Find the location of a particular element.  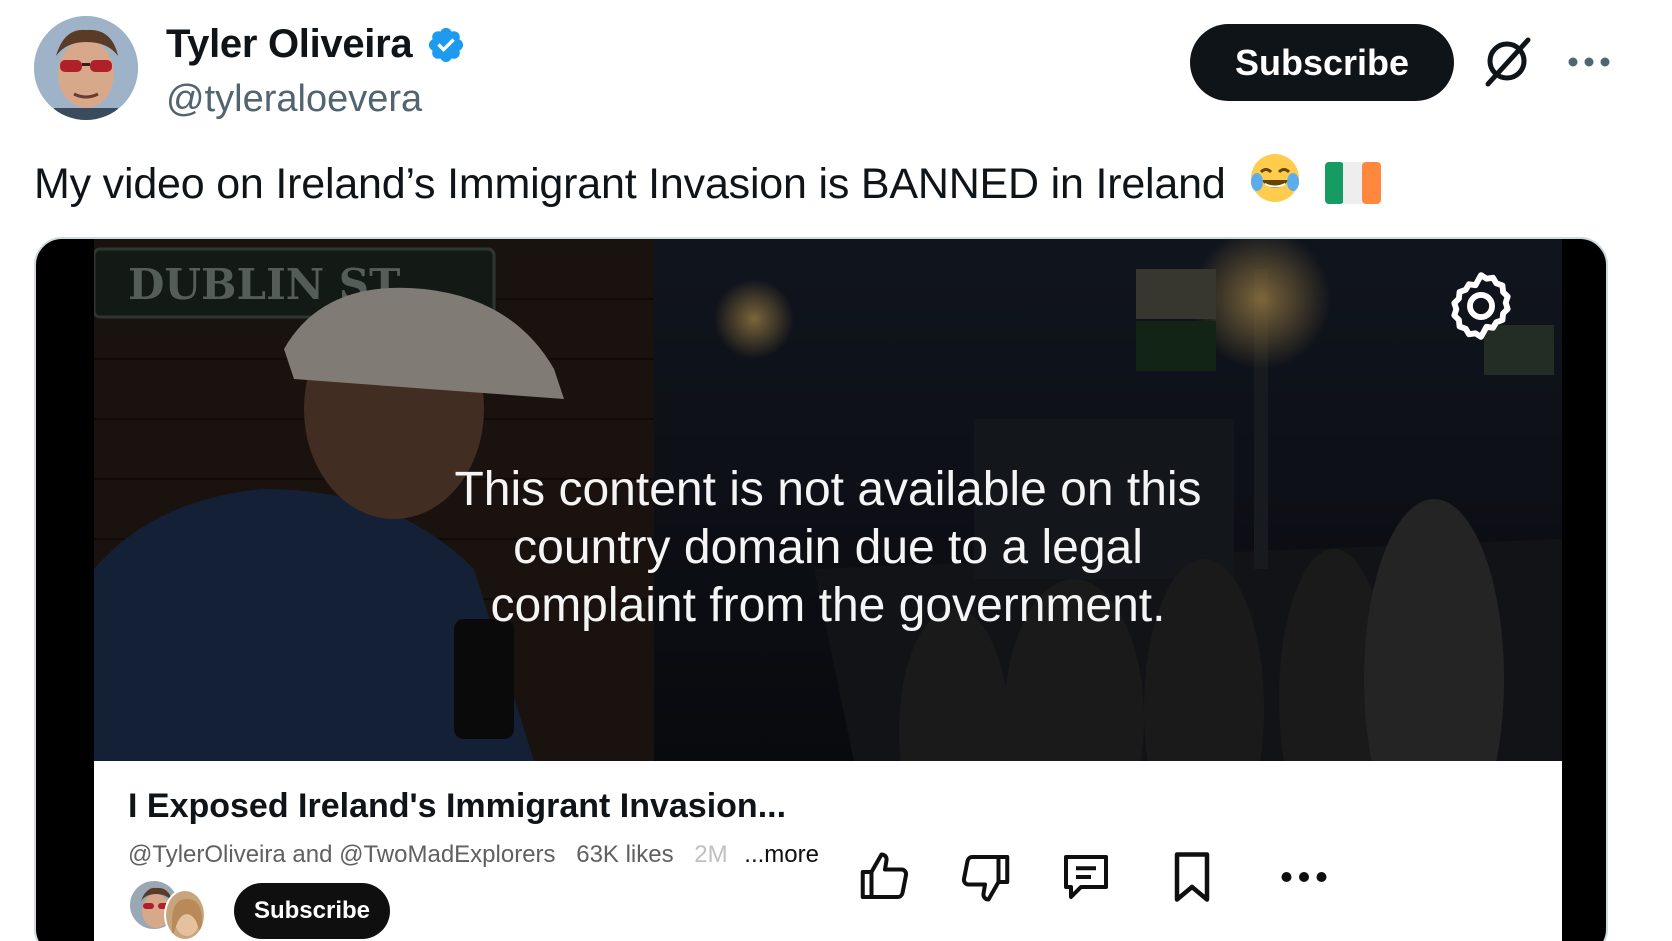

gear-icon is located at coordinates (1481, 306).